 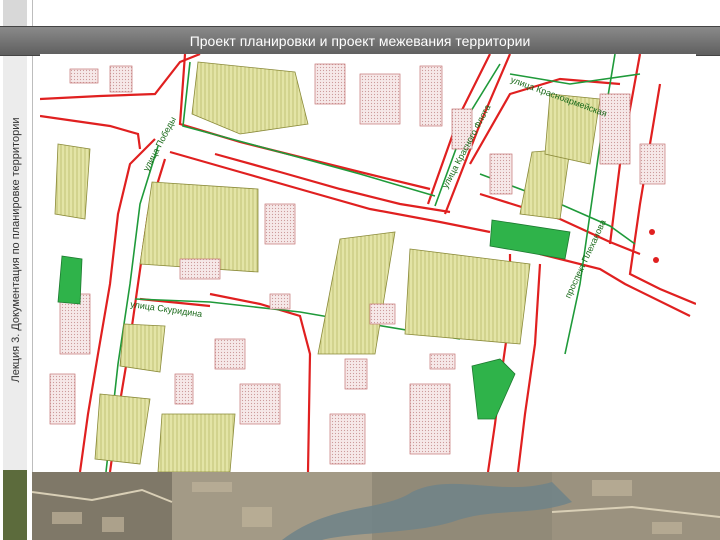 What do you see at coordinates (15, 505) in the screenshot?
I see `sidebar-bottom-block` at bounding box center [15, 505].